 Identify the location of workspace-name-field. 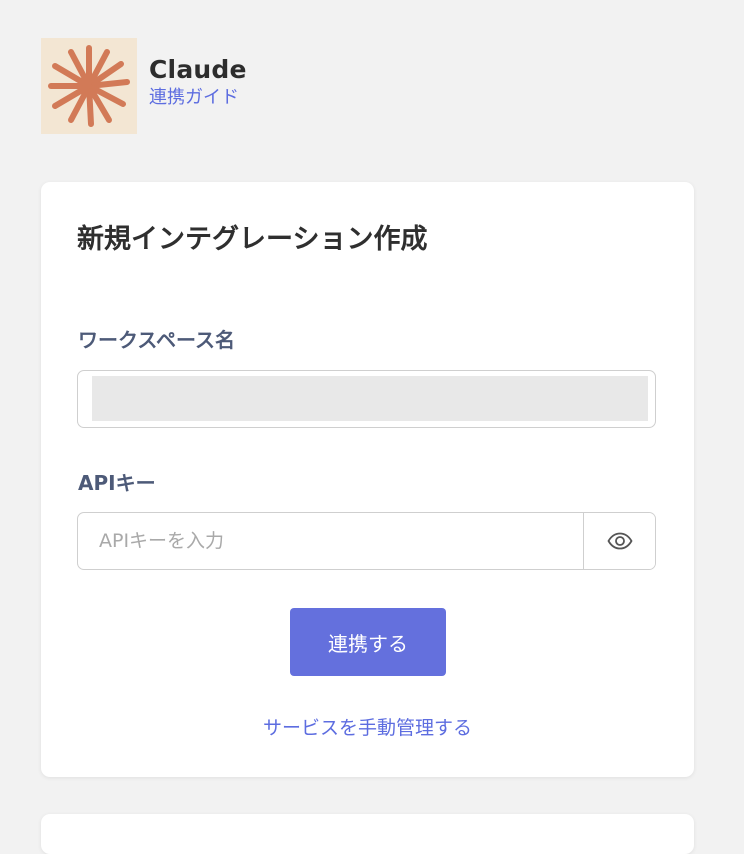
(366, 399).